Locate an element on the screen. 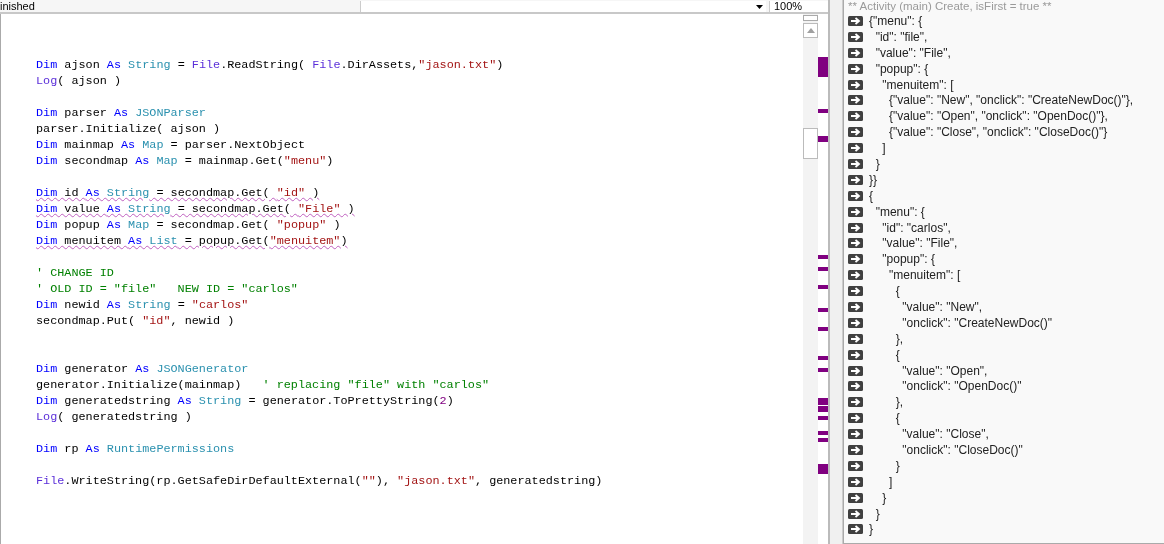  log-line: "value": "Close", is located at coordinates (945, 434).